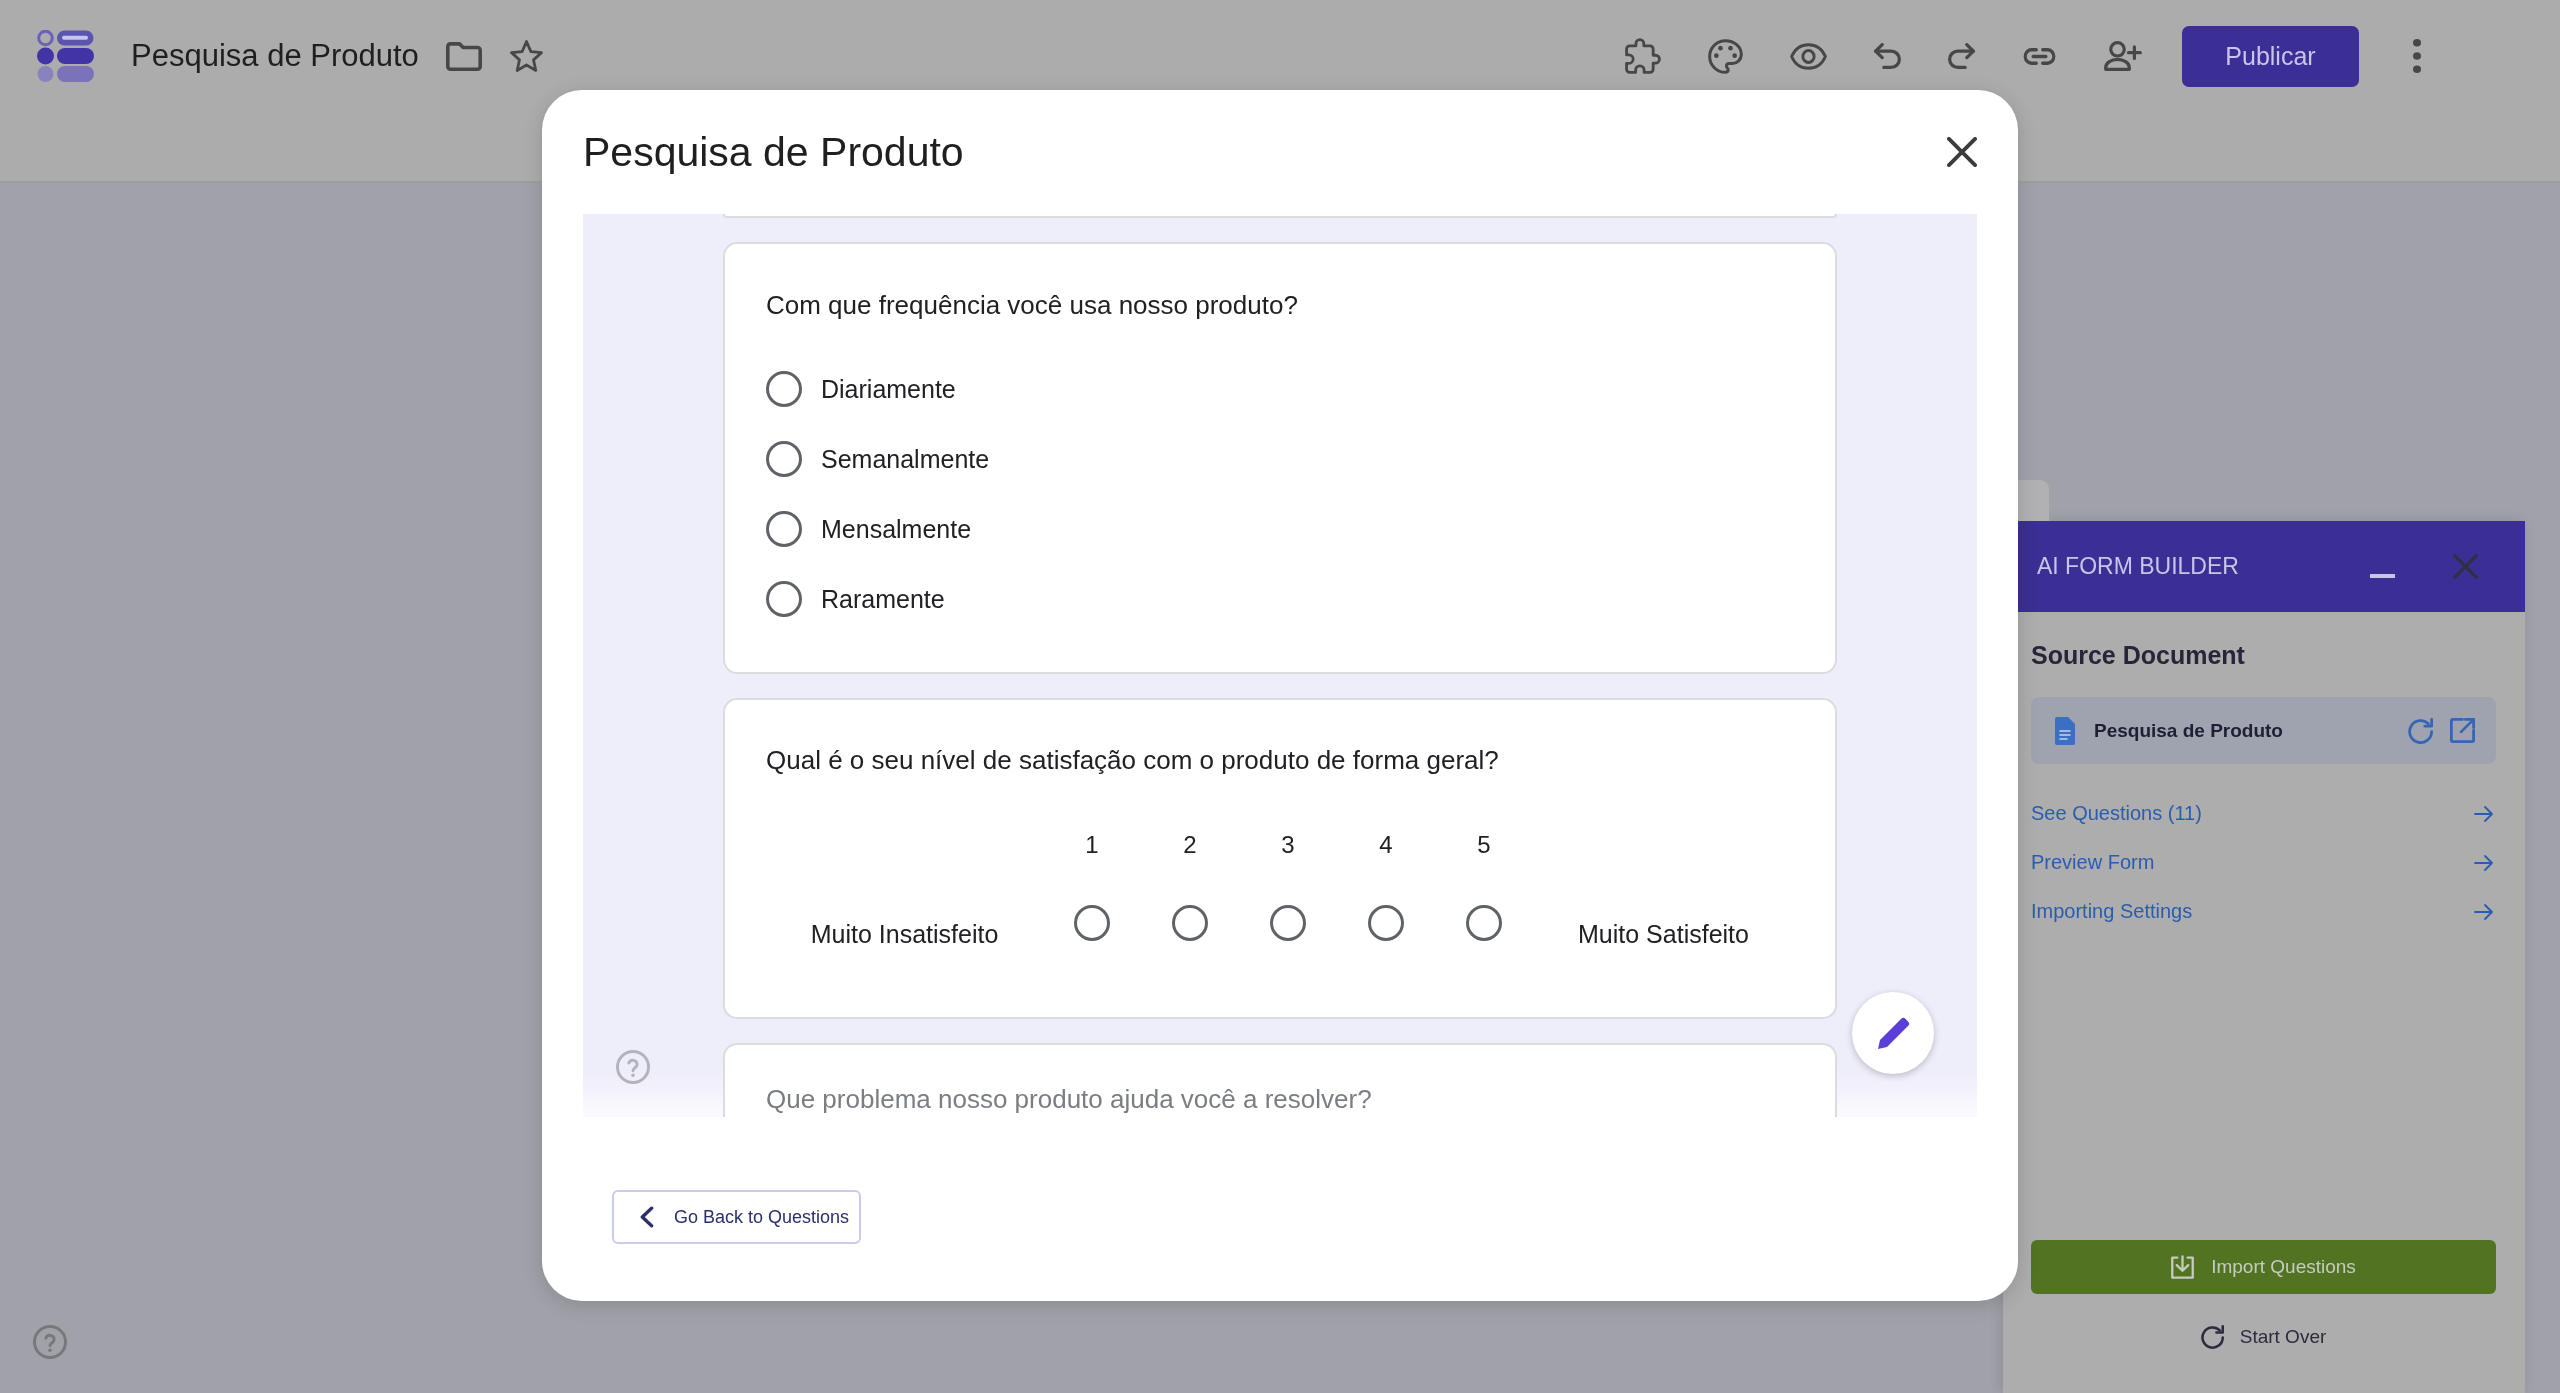 The height and width of the screenshot is (1393, 2560). Describe the element at coordinates (1808, 56) in the screenshot. I see `eye-icon` at that location.